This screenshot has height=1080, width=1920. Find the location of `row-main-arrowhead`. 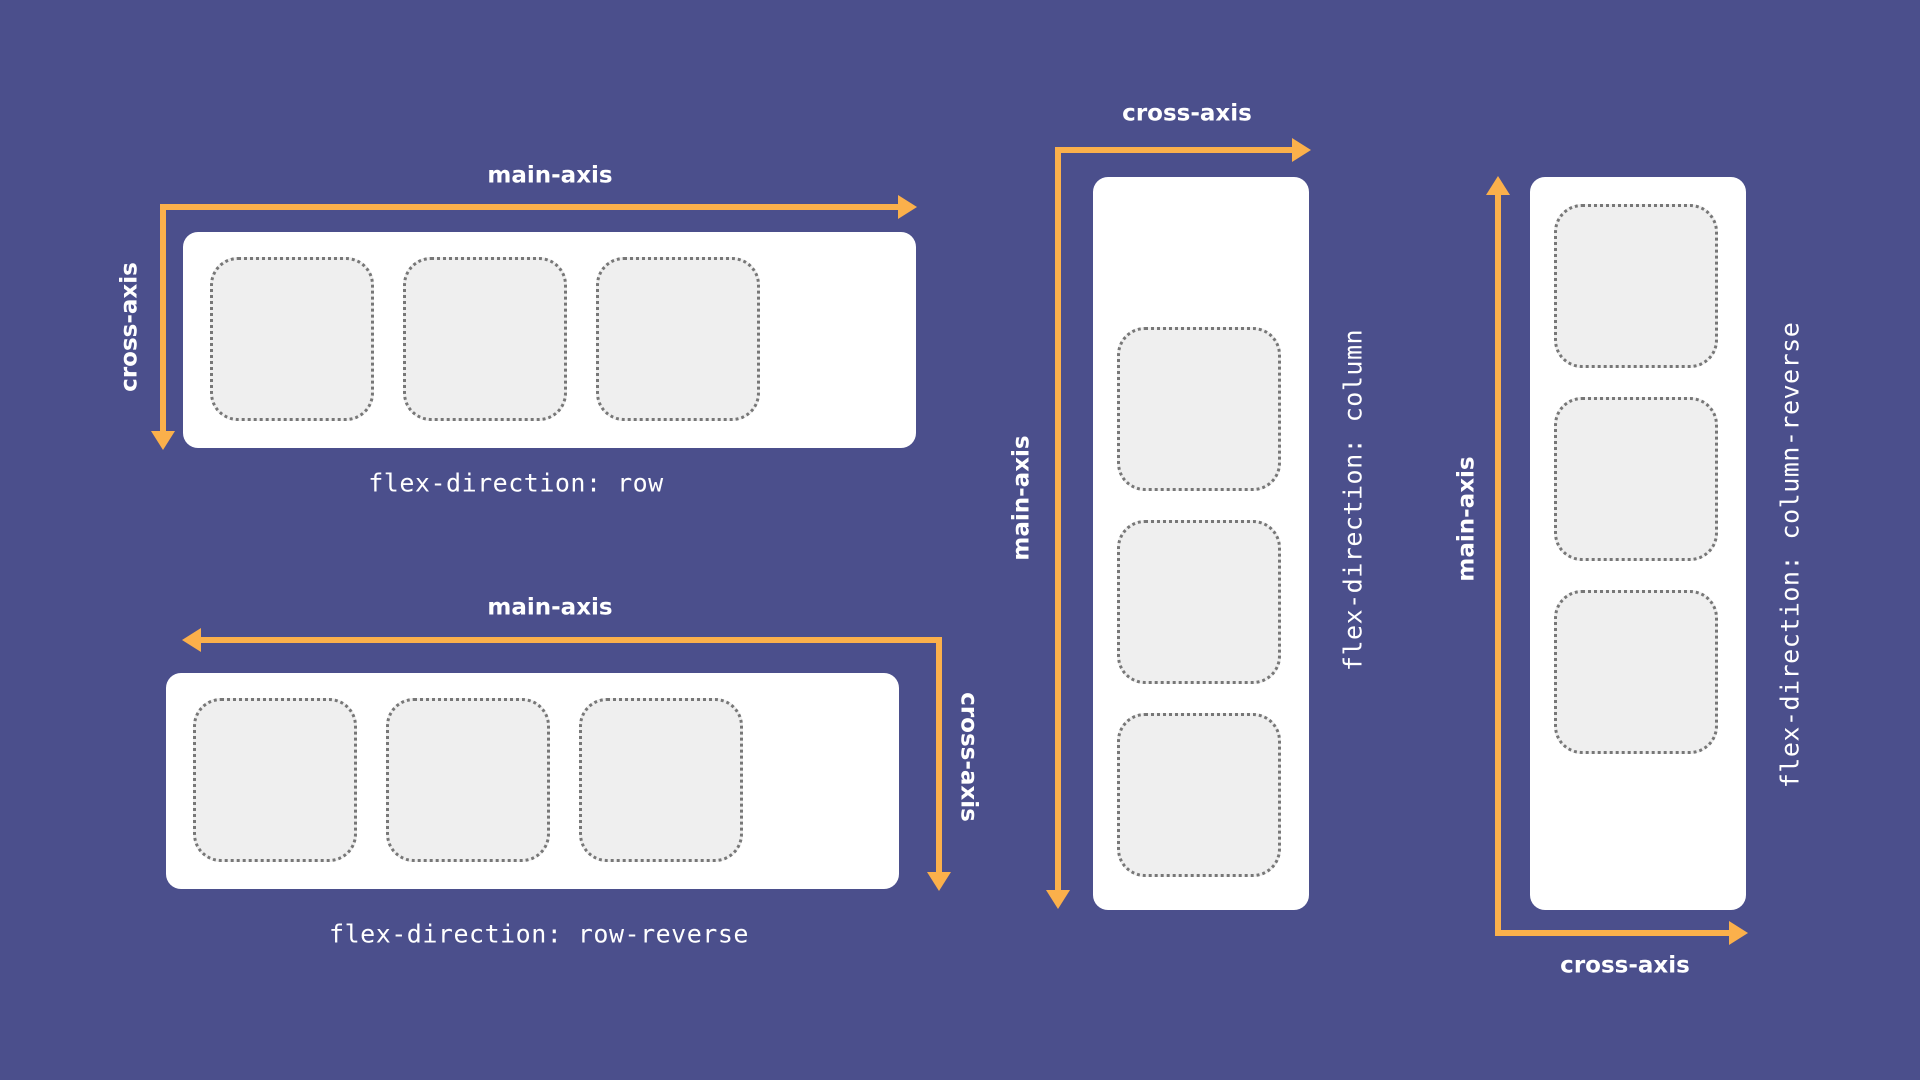

row-main-arrowhead is located at coordinates (907, 207).